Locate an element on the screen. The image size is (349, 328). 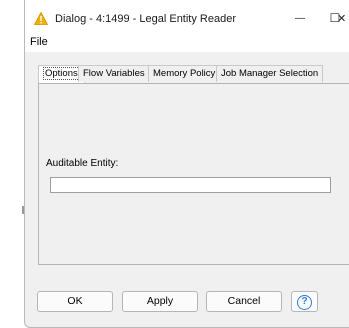
tab-flow-variables-label: Flow Variables is located at coordinates (114, 73).